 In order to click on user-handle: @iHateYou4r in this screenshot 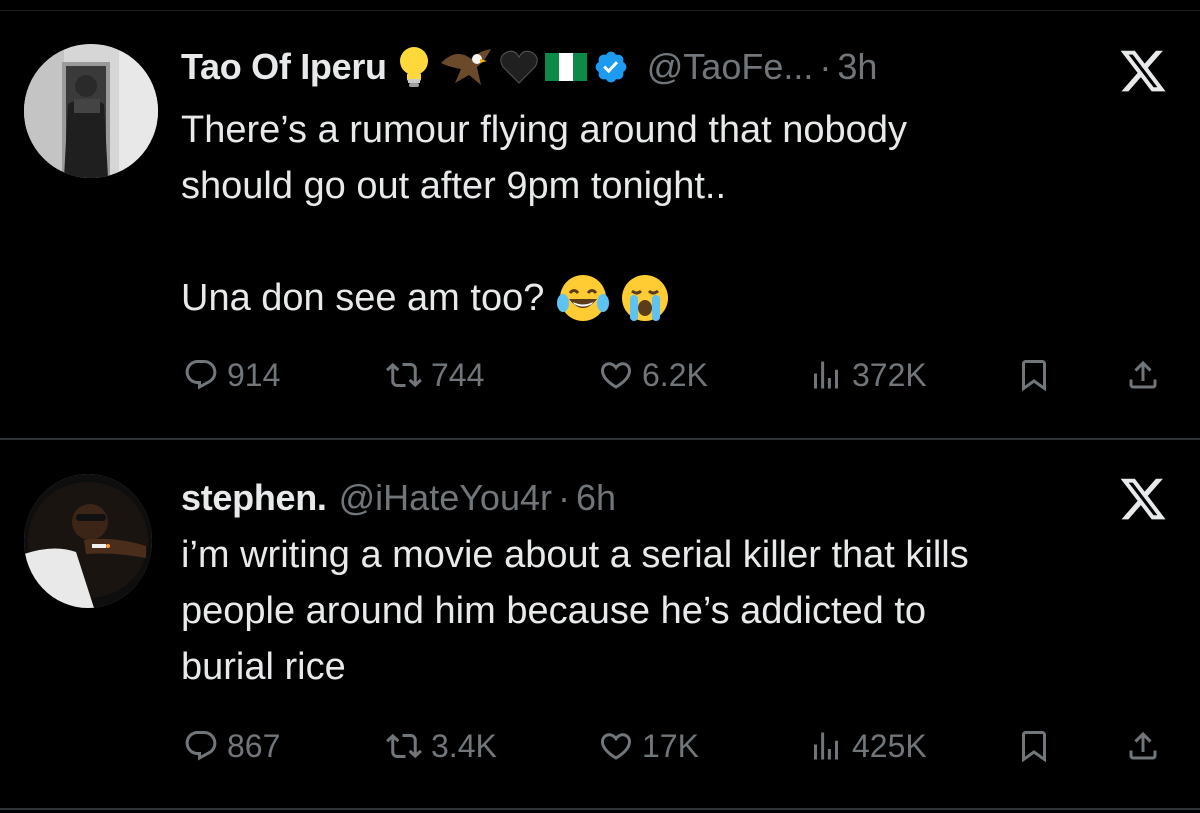, I will do `click(445, 498)`.